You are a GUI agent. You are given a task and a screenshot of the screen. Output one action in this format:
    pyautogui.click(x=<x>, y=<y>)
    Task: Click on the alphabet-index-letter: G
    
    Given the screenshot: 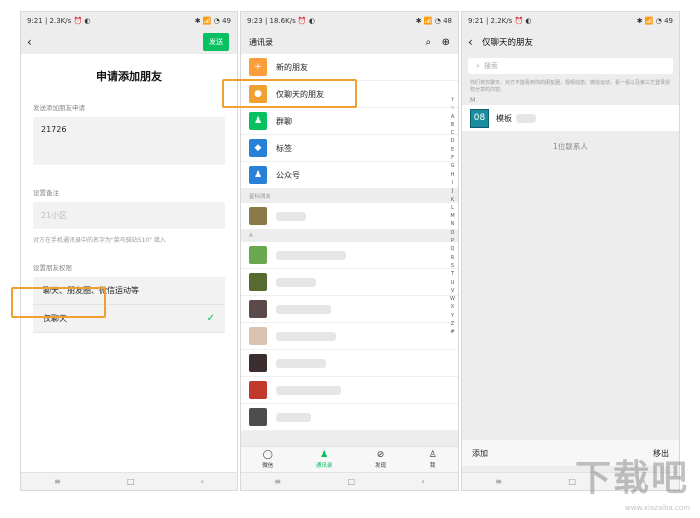 What is the action you would take?
    pyautogui.click(x=452, y=166)
    